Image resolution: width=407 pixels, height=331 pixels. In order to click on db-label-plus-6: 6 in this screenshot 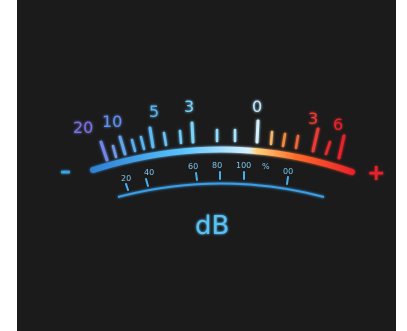, I will do `click(338, 124)`.